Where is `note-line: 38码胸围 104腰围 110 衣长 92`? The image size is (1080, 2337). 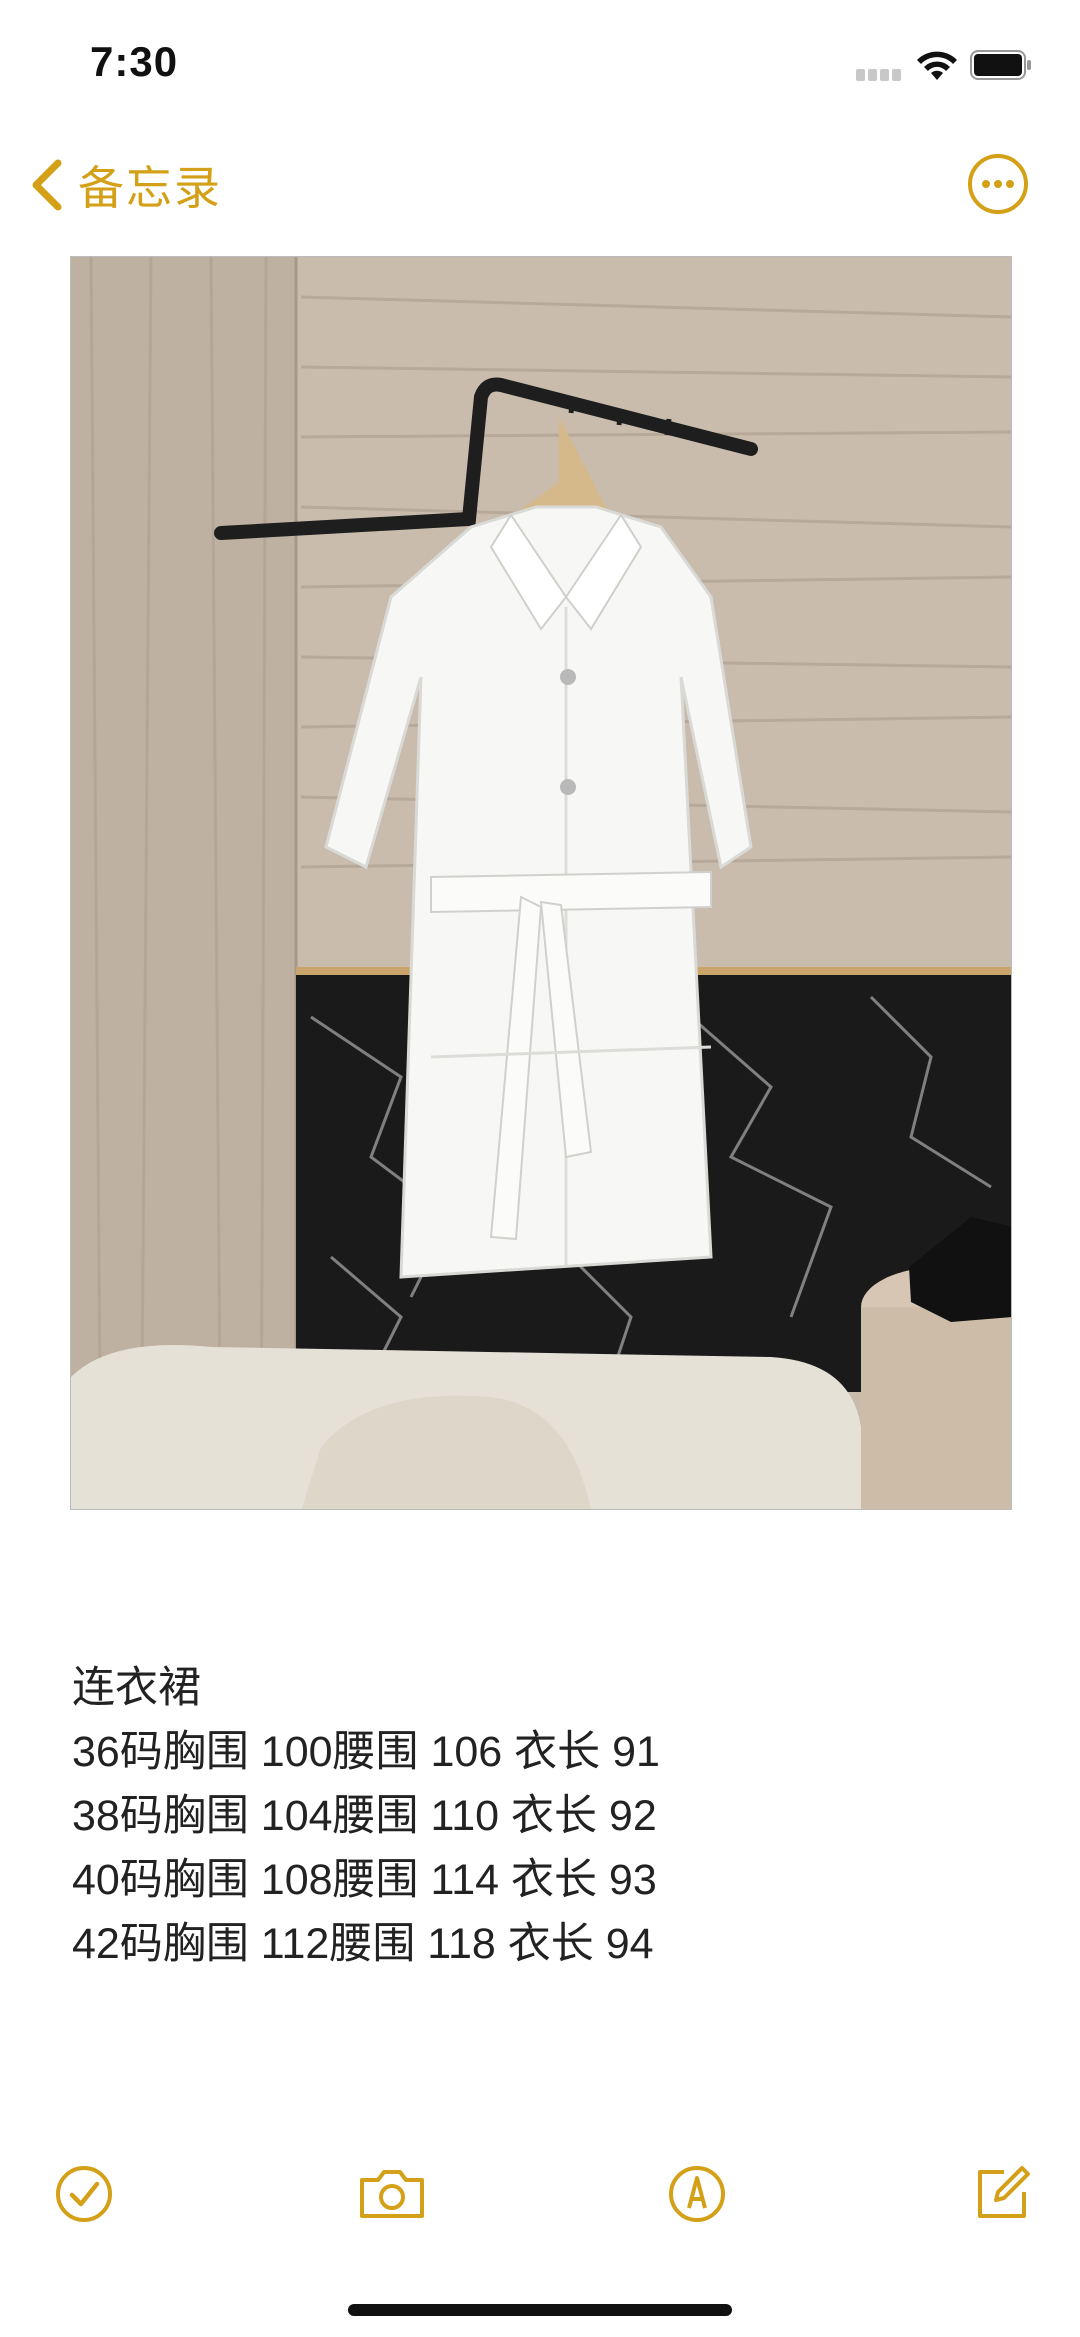 note-line: 38码胸围 104腰围 110 衣长 92 is located at coordinates (364, 1816).